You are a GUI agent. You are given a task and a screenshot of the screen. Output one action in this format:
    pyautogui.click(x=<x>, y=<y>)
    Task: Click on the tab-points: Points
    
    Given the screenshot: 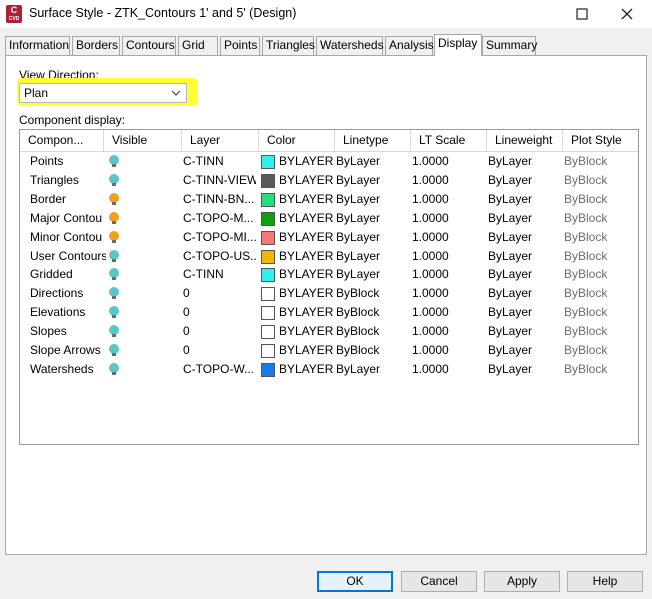 What is the action you would take?
    pyautogui.click(x=240, y=45)
    